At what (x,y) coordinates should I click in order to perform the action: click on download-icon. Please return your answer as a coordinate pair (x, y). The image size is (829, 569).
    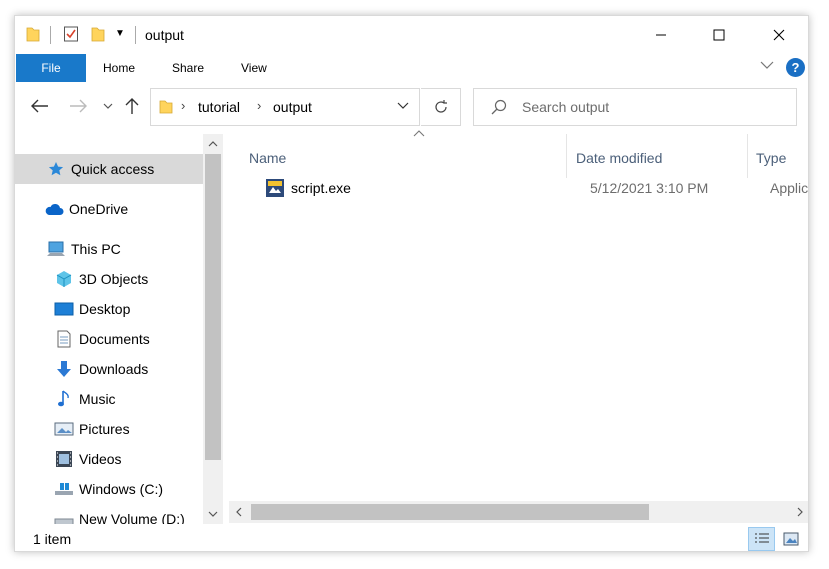
    Looking at the image, I should click on (64, 369).